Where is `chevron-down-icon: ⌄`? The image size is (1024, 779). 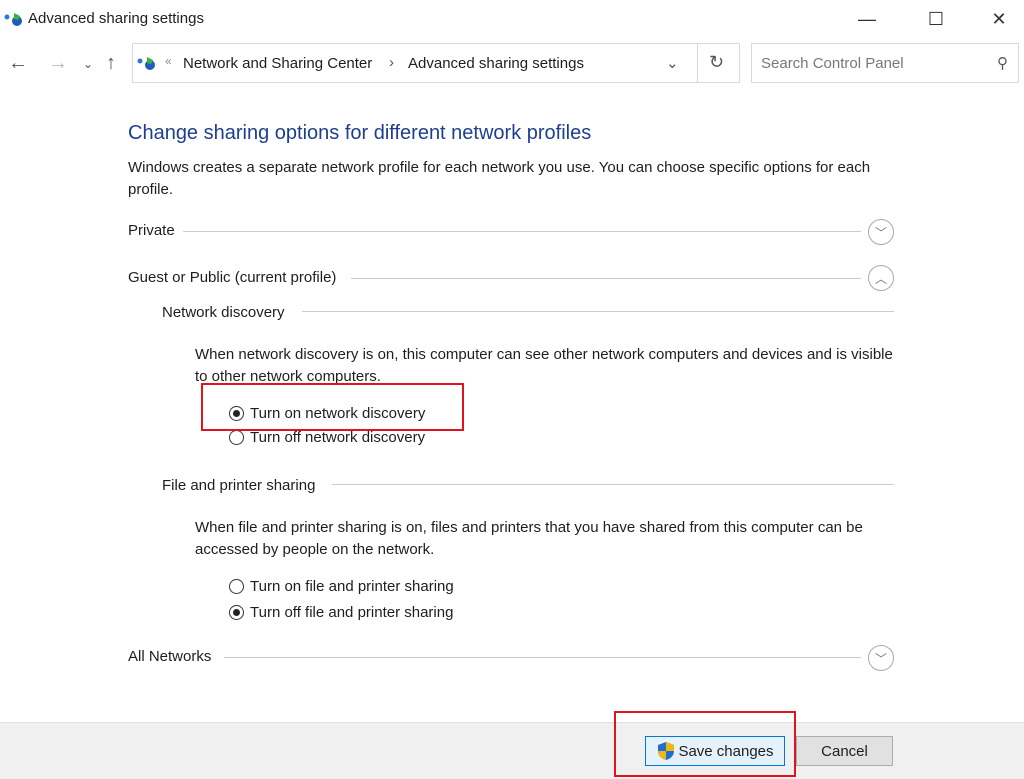
chevron-down-icon: ⌄ is located at coordinates (672, 63).